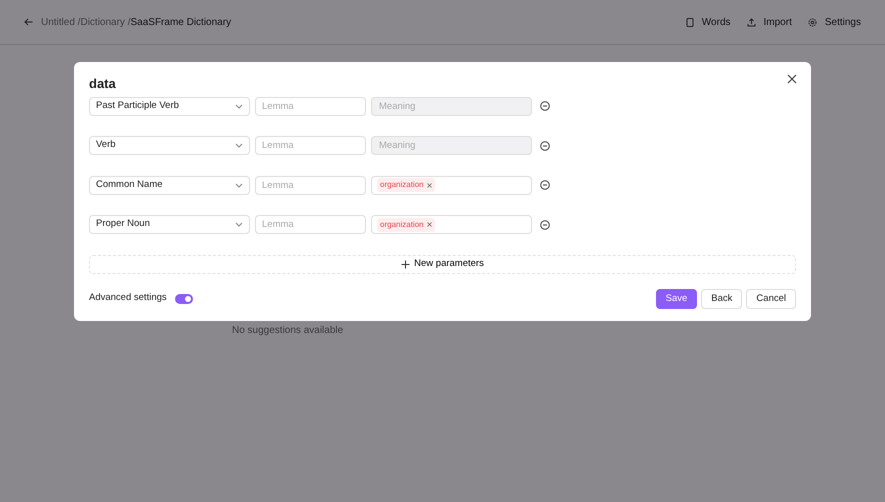 The image size is (885, 502). I want to click on type-select: Common Name, so click(169, 185).